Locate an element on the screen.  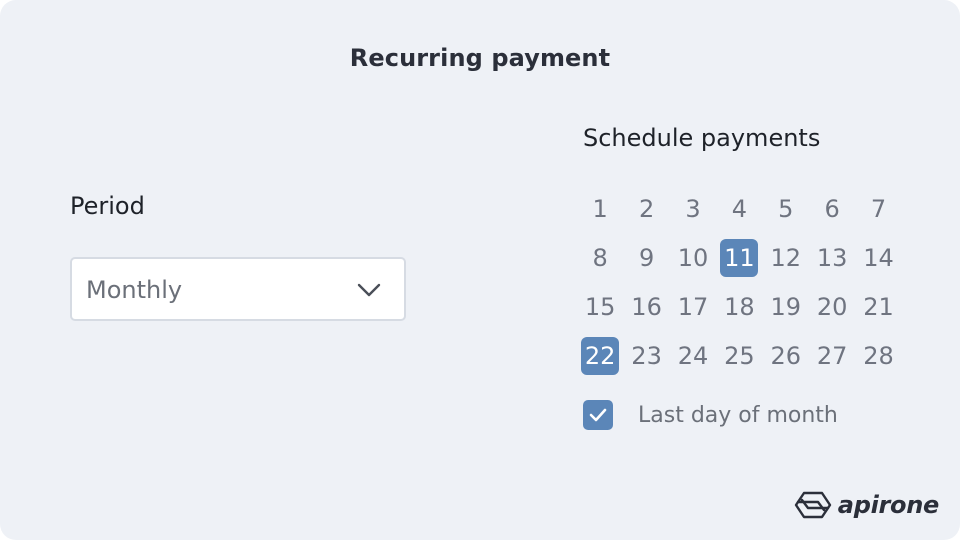
calendar-day-number: 6 is located at coordinates (832, 208).